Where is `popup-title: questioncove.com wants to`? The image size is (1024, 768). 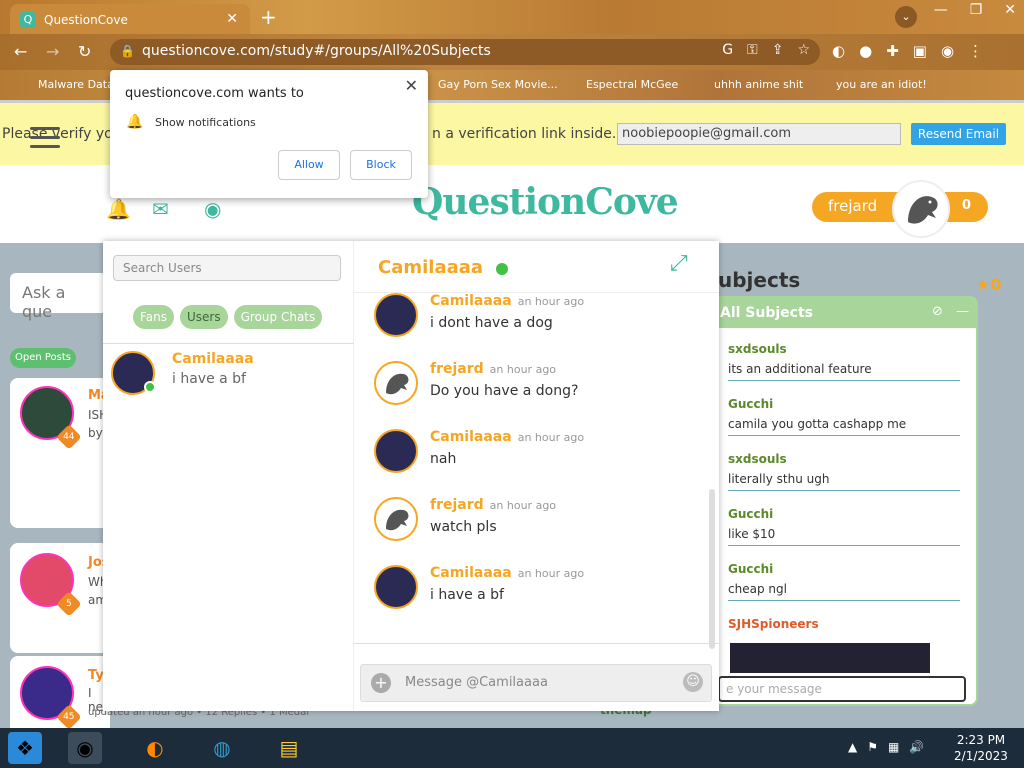 popup-title: questioncove.com wants to is located at coordinates (214, 93).